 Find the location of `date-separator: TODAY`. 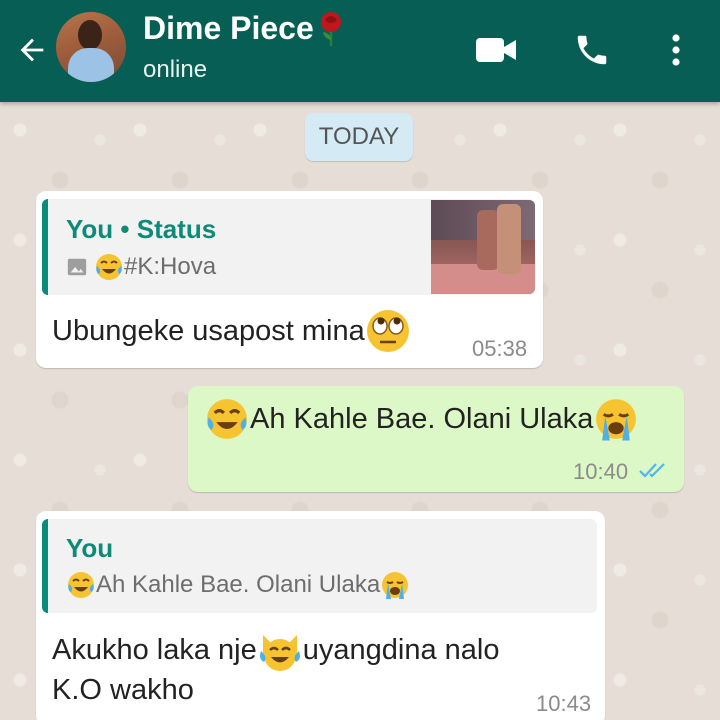

date-separator: TODAY is located at coordinates (359, 137).